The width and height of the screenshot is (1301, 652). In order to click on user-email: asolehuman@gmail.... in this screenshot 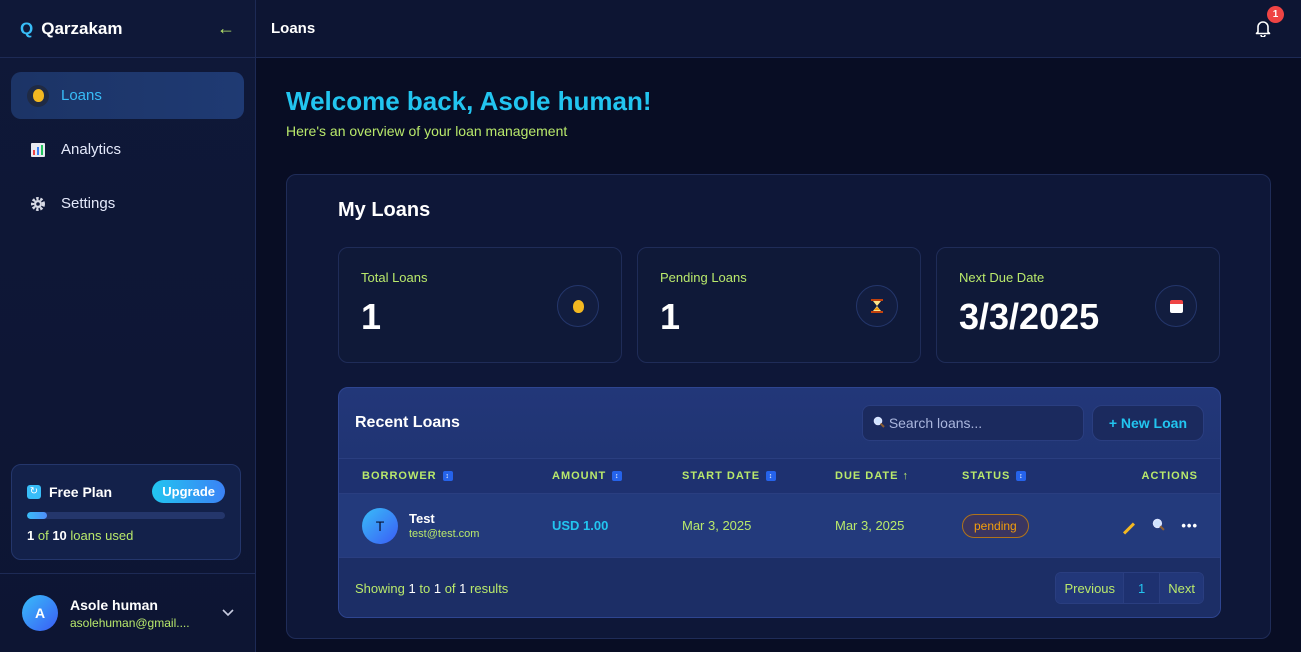, I will do `click(130, 622)`.